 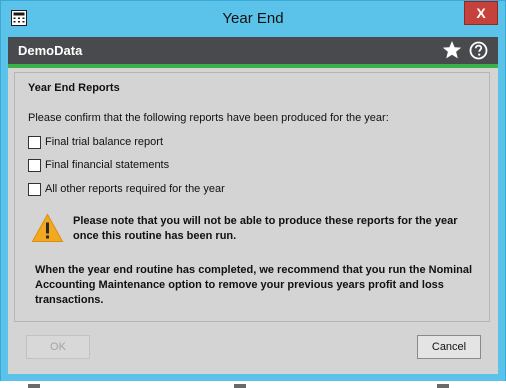 What do you see at coordinates (50, 50) in the screenshot?
I see `company-name: DemoData` at bounding box center [50, 50].